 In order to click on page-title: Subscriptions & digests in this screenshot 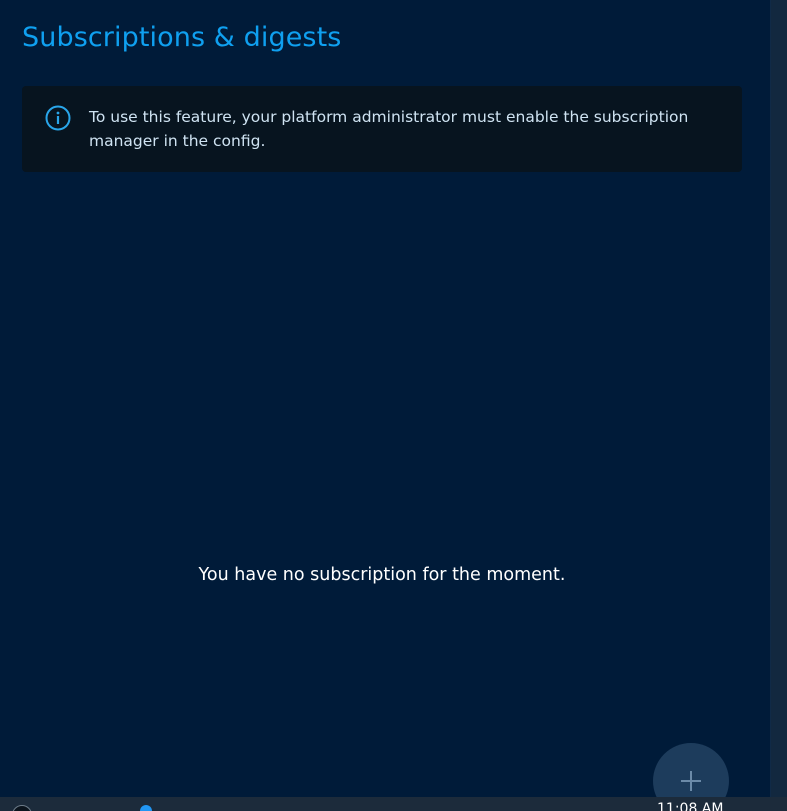, I will do `click(182, 37)`.